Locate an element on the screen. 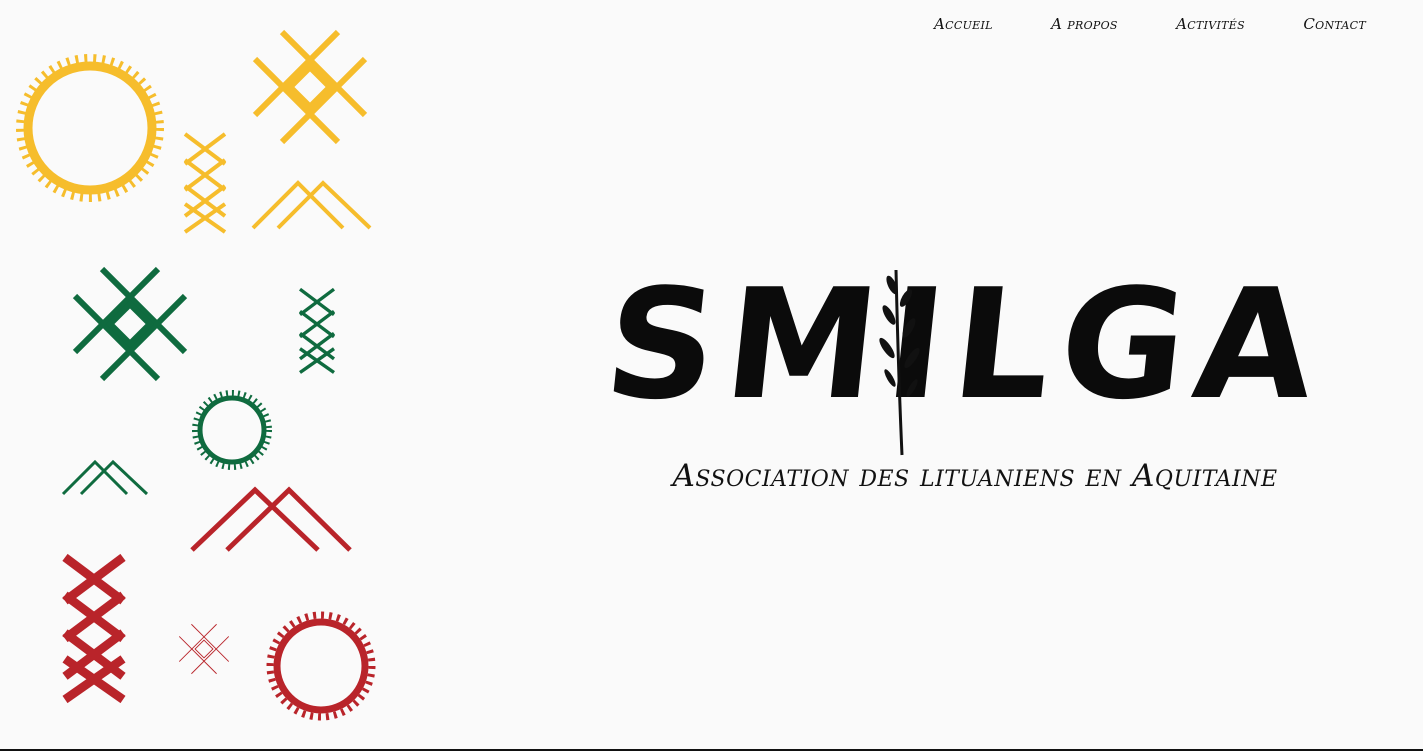  green-mountain-icon is located at coordinates (105, 477).